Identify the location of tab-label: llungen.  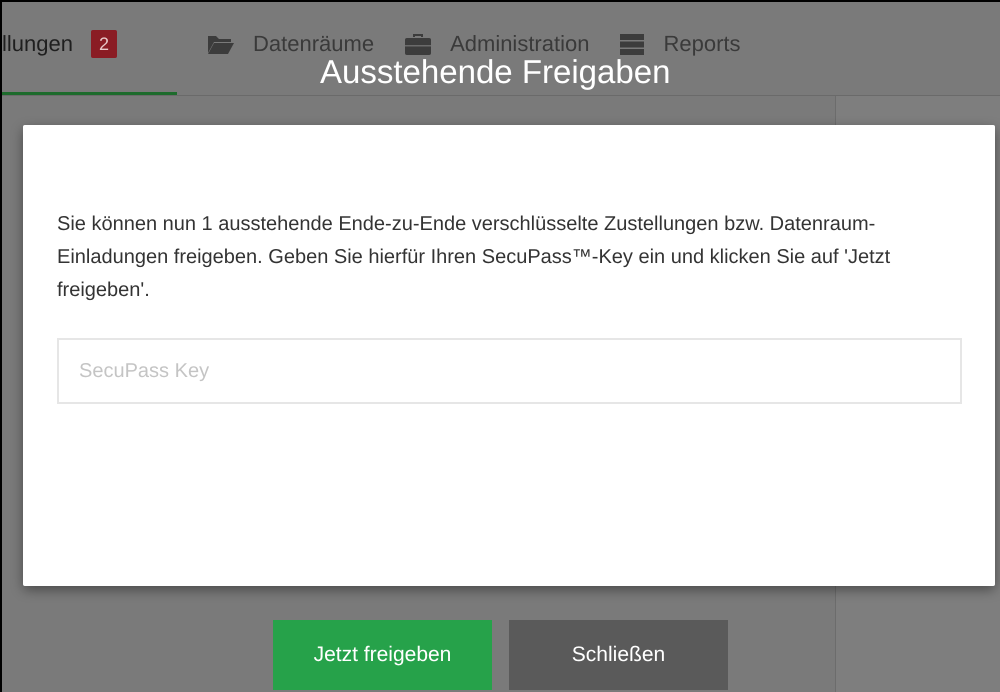
(37, 44).